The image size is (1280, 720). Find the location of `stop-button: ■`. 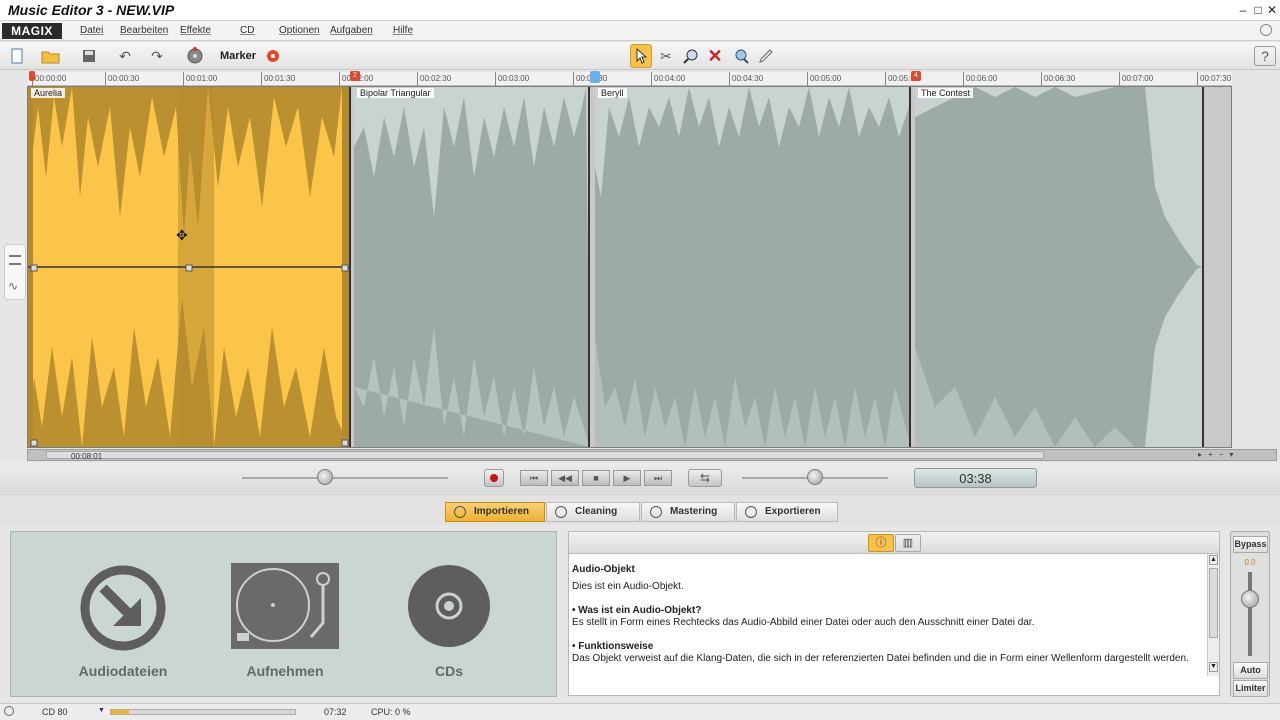

stop-button: ■ is located at coordinates (596, 478).